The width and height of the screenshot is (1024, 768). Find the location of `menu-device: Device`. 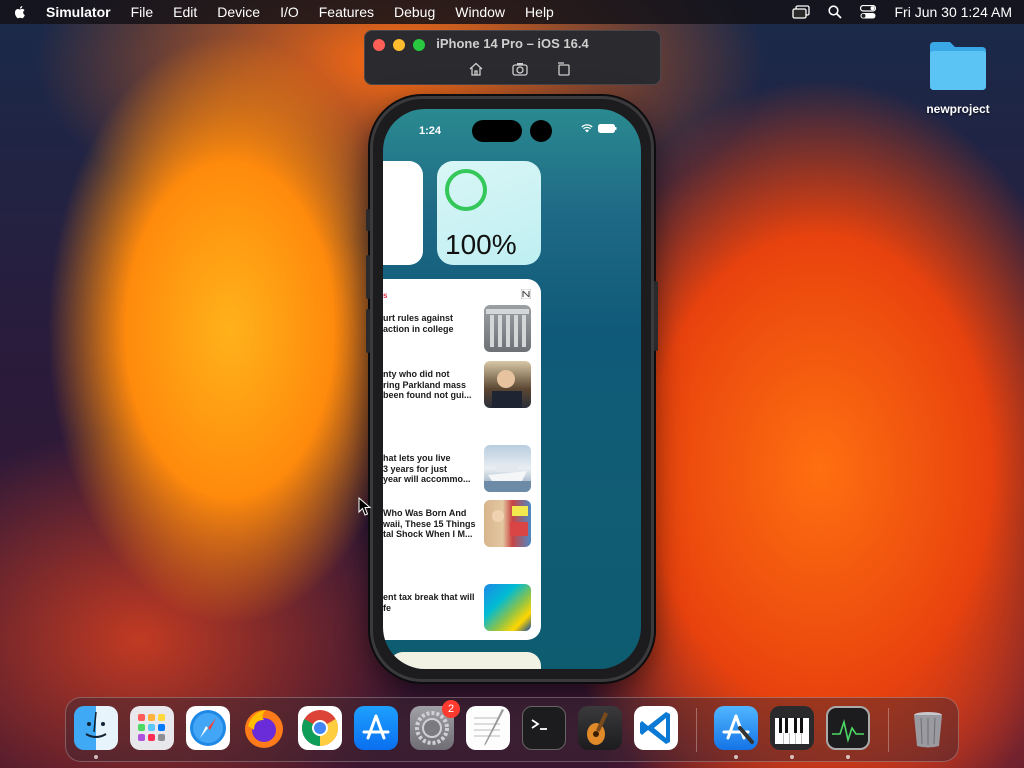

menu-device: Device is located at coordinates (238, 12).